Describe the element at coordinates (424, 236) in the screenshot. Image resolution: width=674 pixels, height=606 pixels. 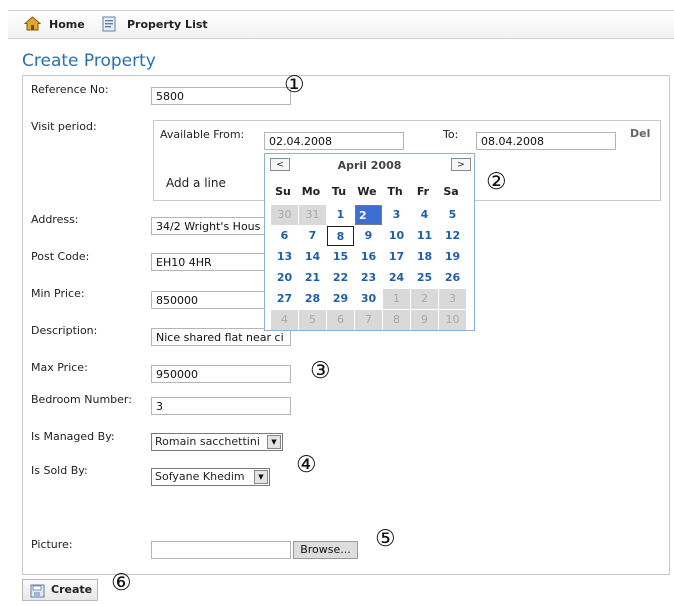
I see `calendar-day: 11` at that location.